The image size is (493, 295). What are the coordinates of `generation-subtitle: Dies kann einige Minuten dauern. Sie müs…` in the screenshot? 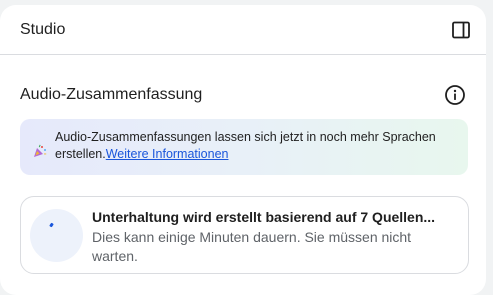 It's located at (252, 246).